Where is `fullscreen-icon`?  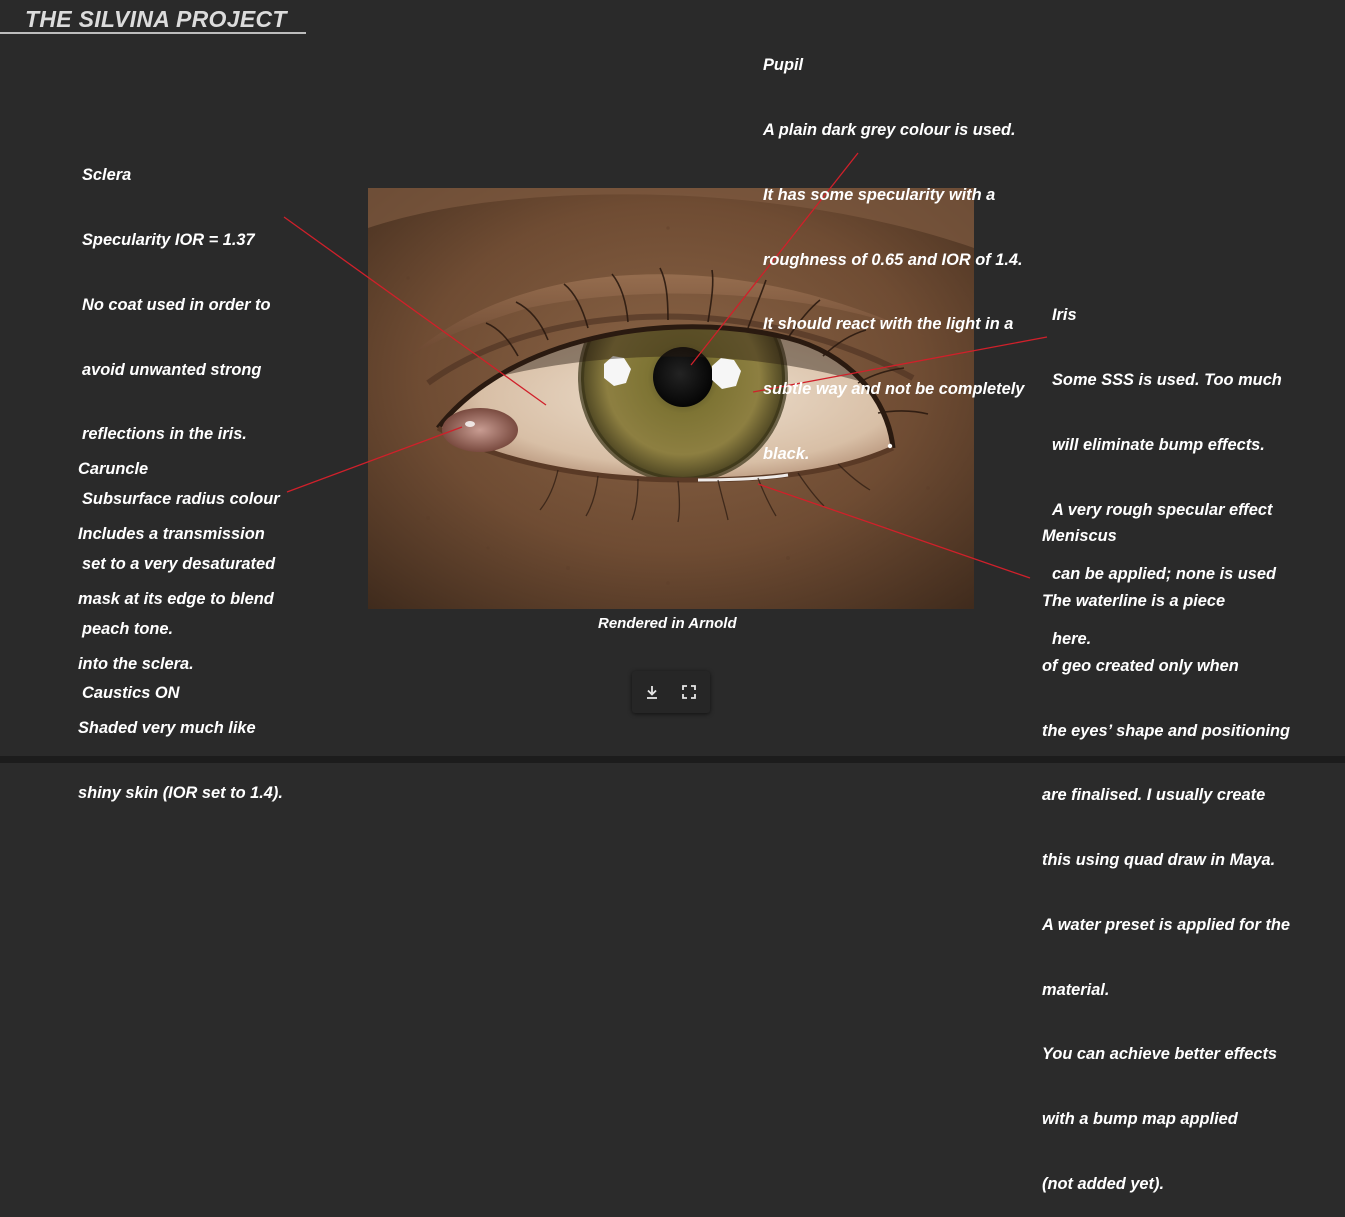 fullscreen-icon is located at coordinates (689, 692).